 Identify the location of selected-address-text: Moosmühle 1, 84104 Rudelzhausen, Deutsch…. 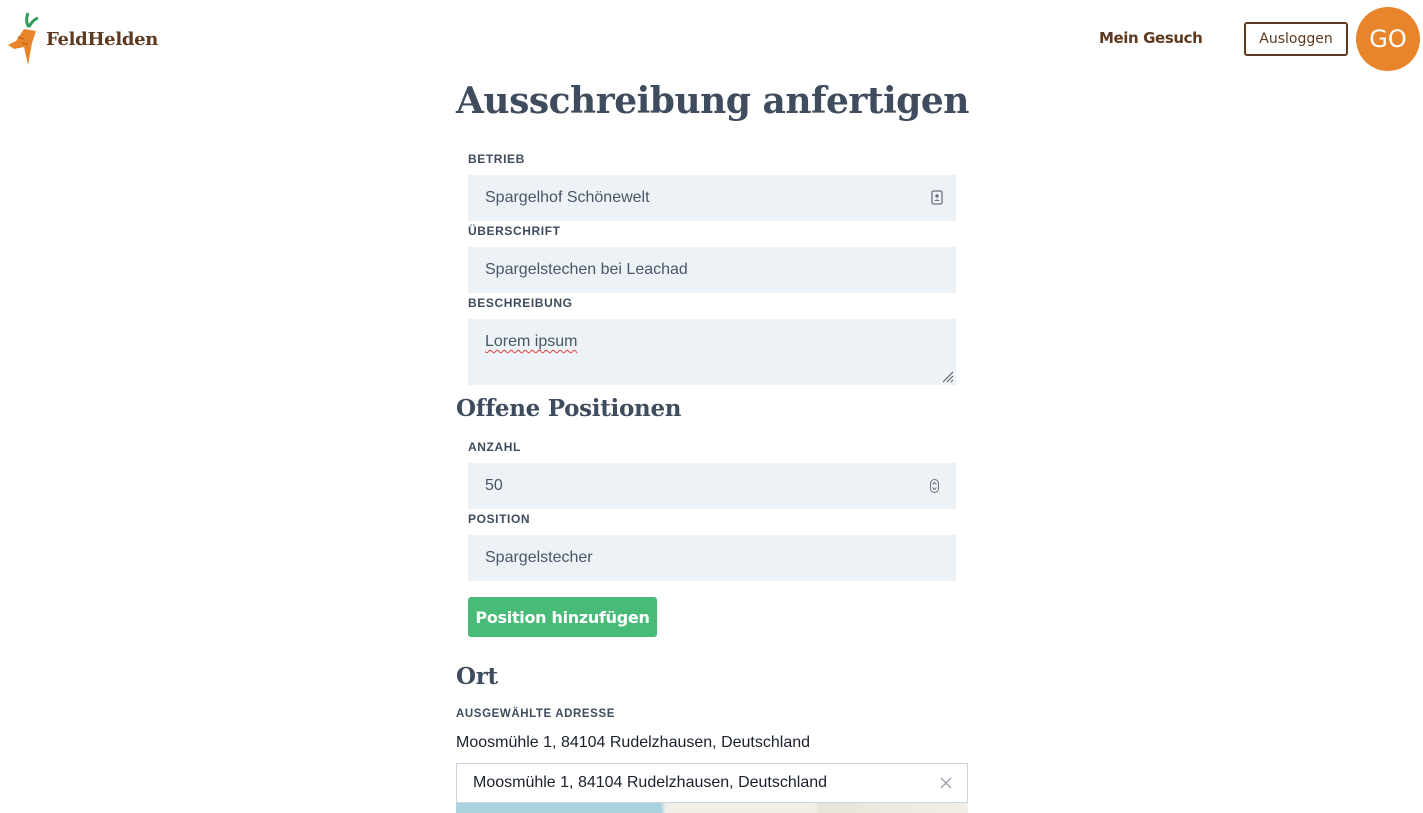
(633, 742).